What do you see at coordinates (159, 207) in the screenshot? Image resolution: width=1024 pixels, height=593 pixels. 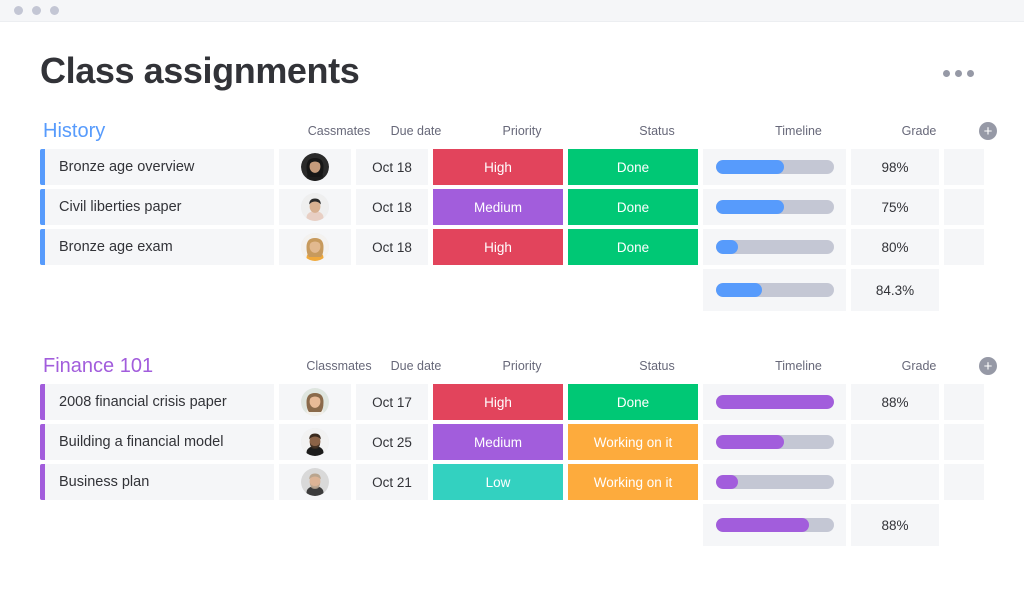 I see `cell-task-name: Civil liberties paper` at bounding box center [159, 207].